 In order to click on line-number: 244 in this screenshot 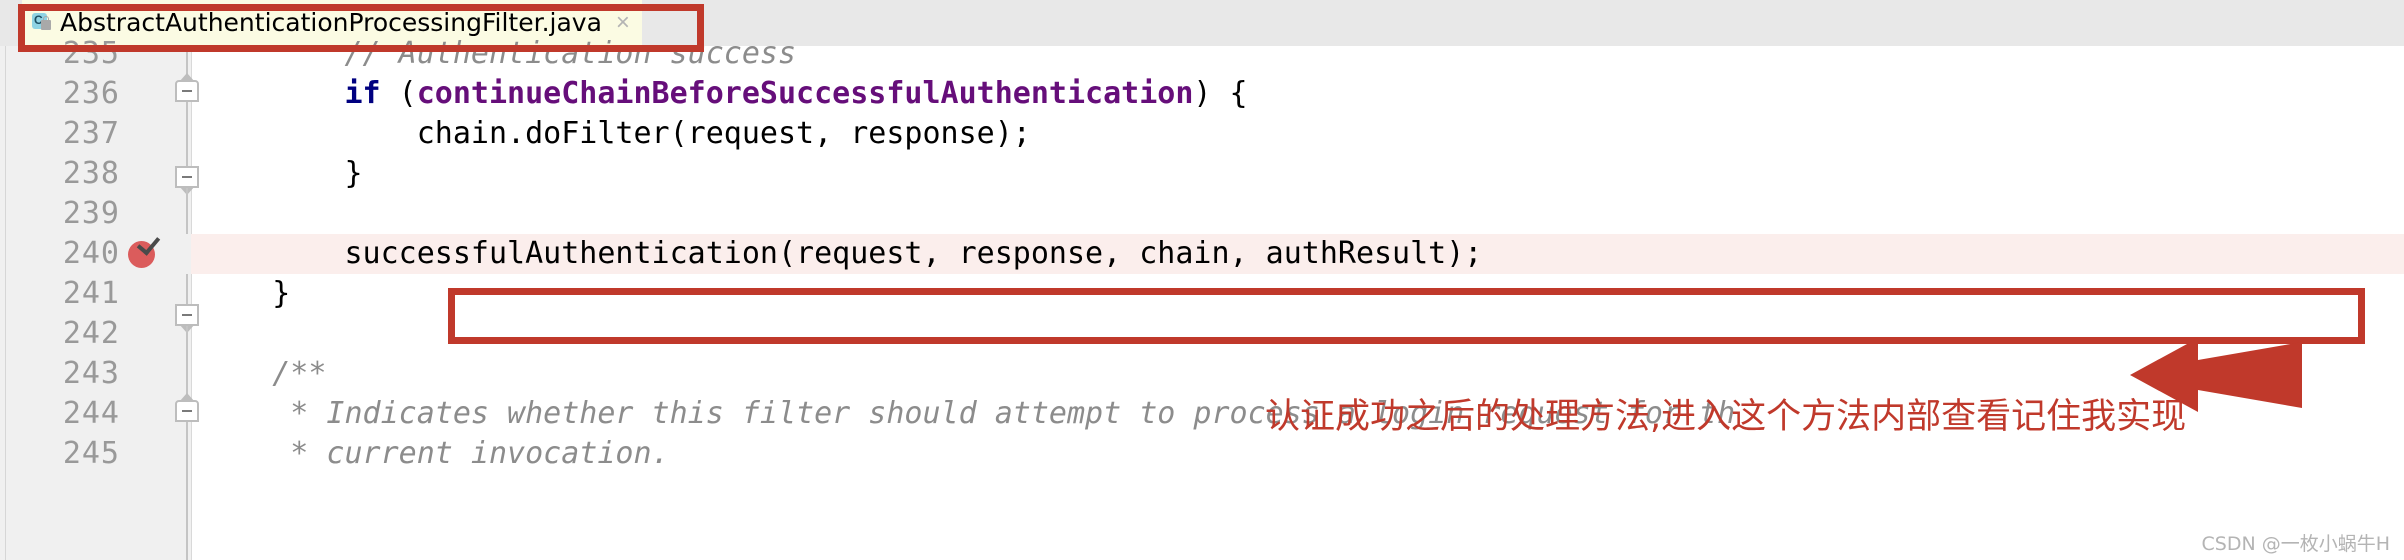, I will do `click(91, 413)`.